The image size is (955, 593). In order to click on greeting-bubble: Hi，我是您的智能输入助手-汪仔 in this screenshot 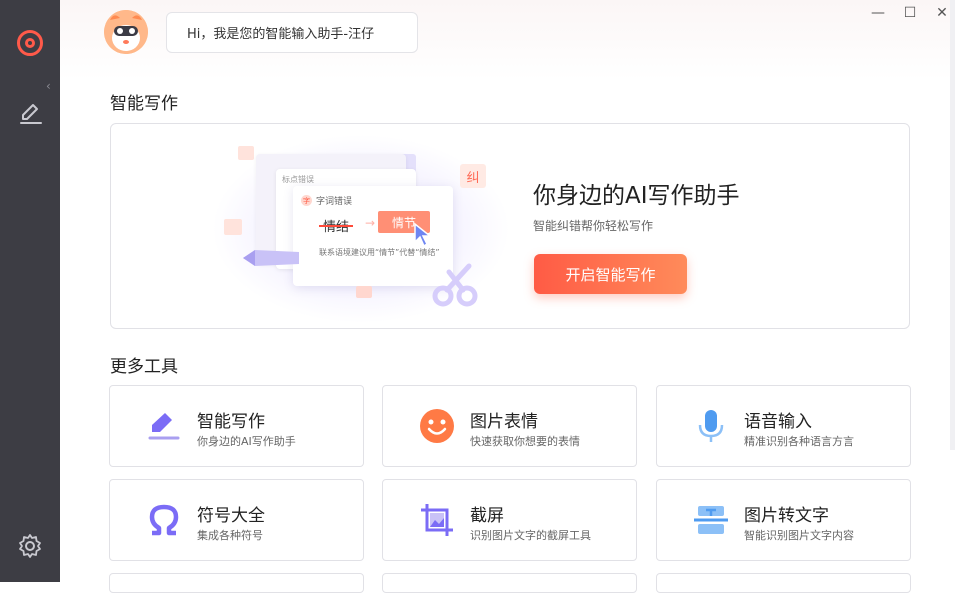, I will do `click(292, 32)`.